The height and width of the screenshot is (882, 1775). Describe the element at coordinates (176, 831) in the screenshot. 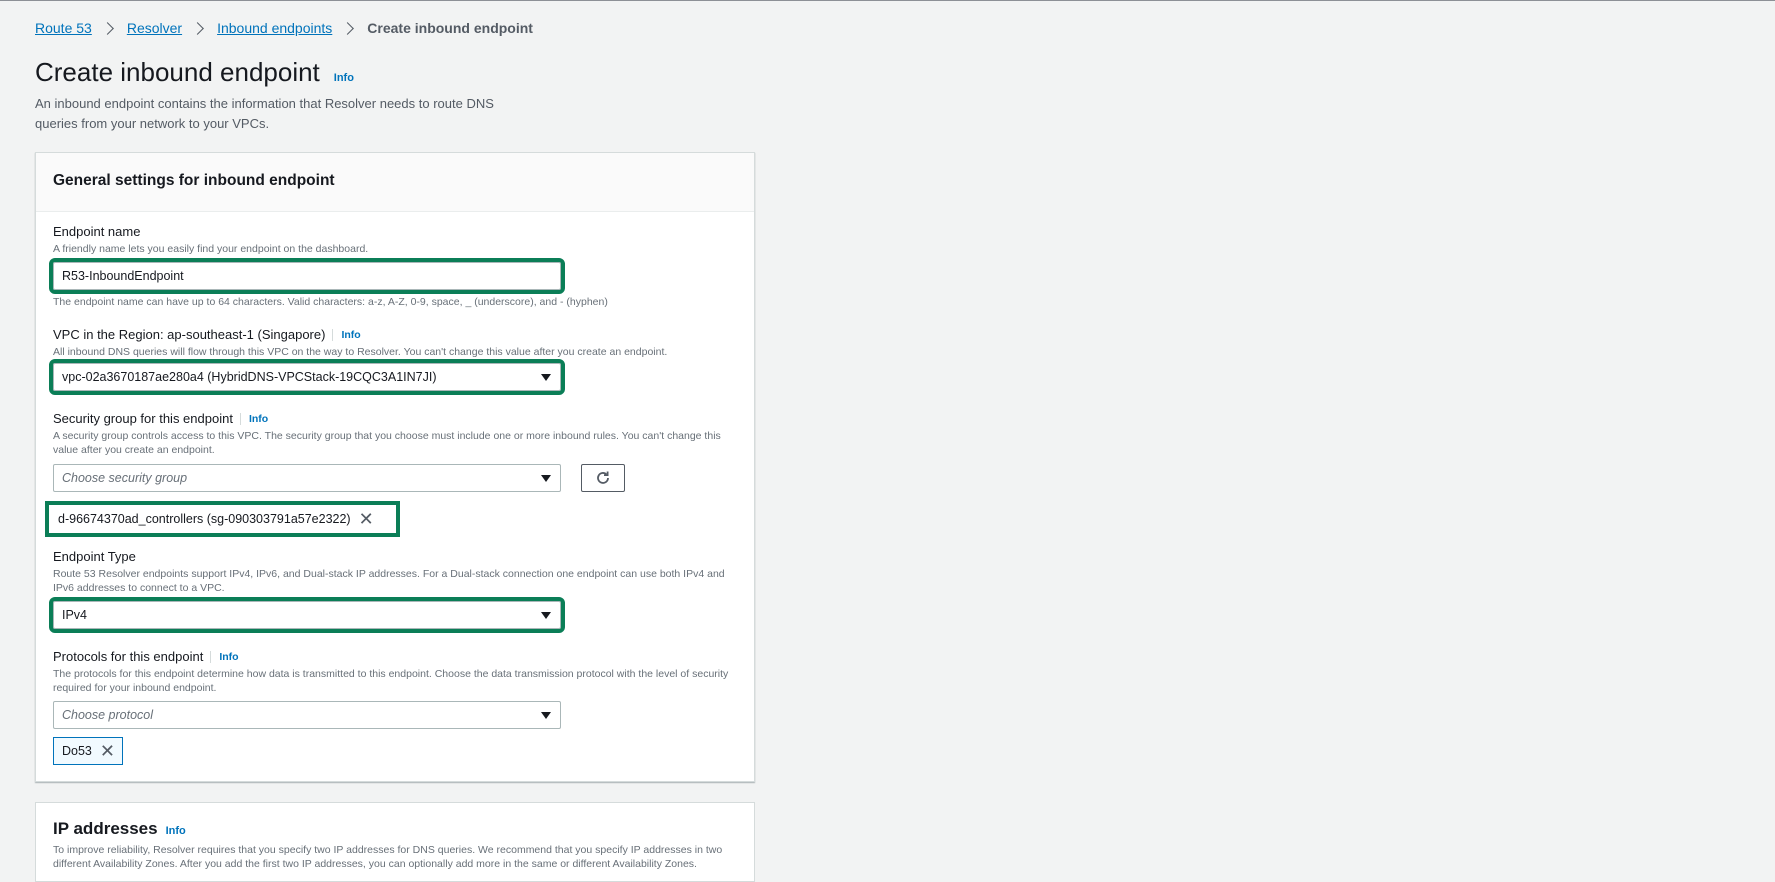

I see `ip-addresses-info-link: Info` at that location.